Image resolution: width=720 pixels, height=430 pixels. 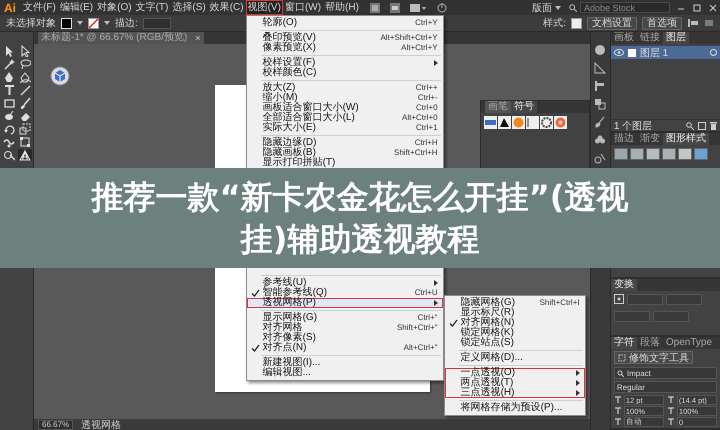 I want to click on menu-item: 隐藏网格(G) Shift+Ctrl+I, so click(x=514, y=303).